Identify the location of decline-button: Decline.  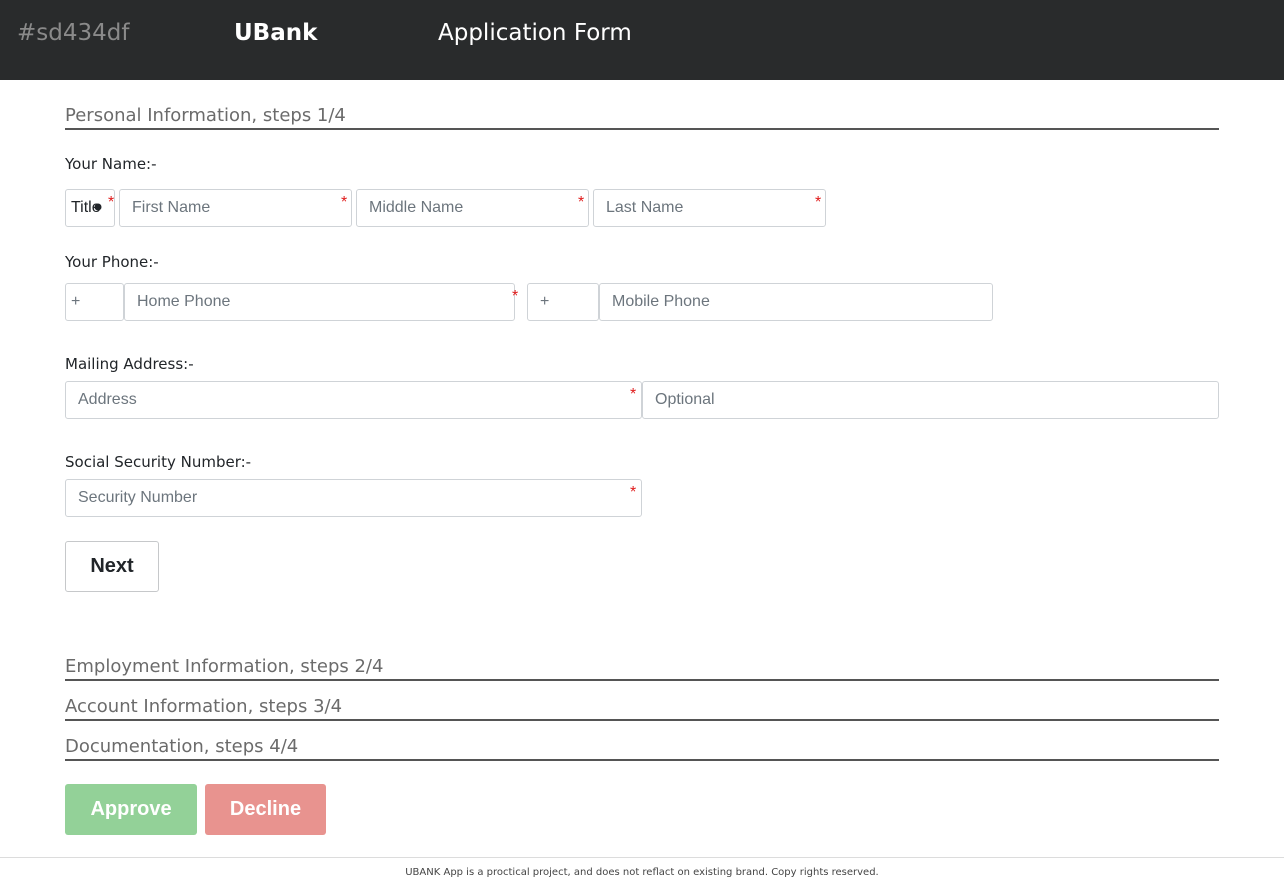
(265, 809).